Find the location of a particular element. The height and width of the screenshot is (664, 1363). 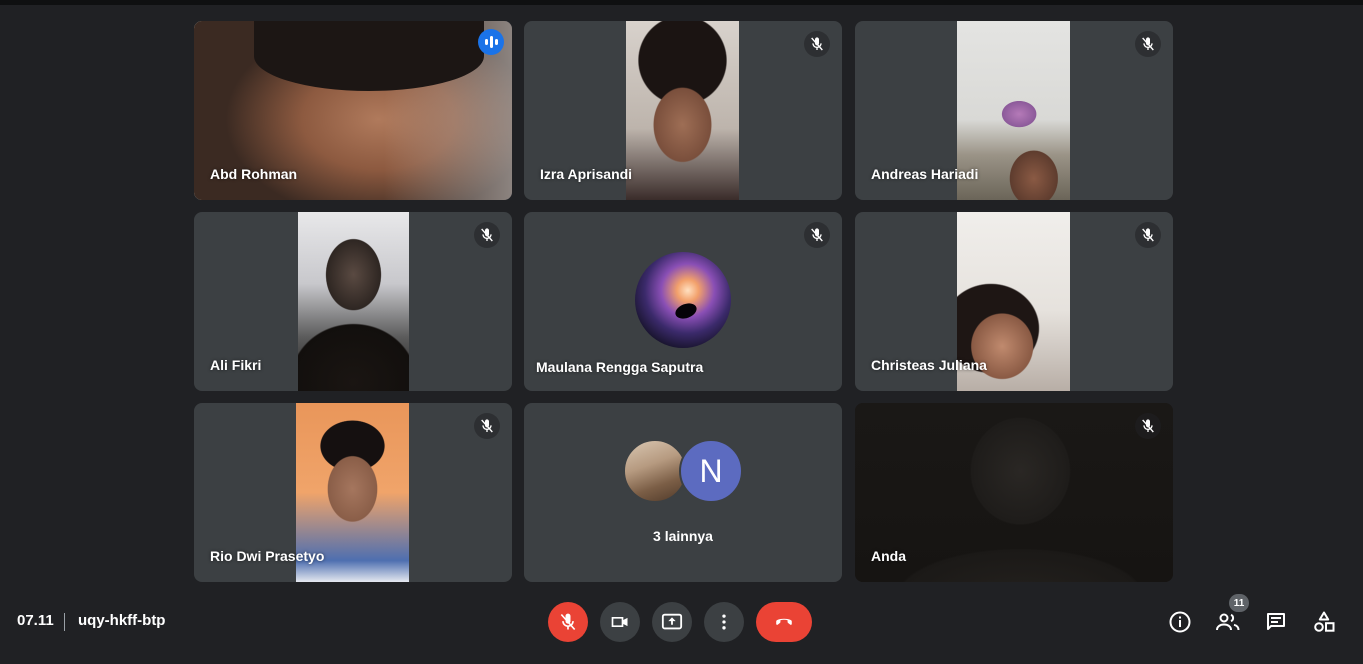

other-participants-label: 3 lainnya is located at coordinates (683, 536).